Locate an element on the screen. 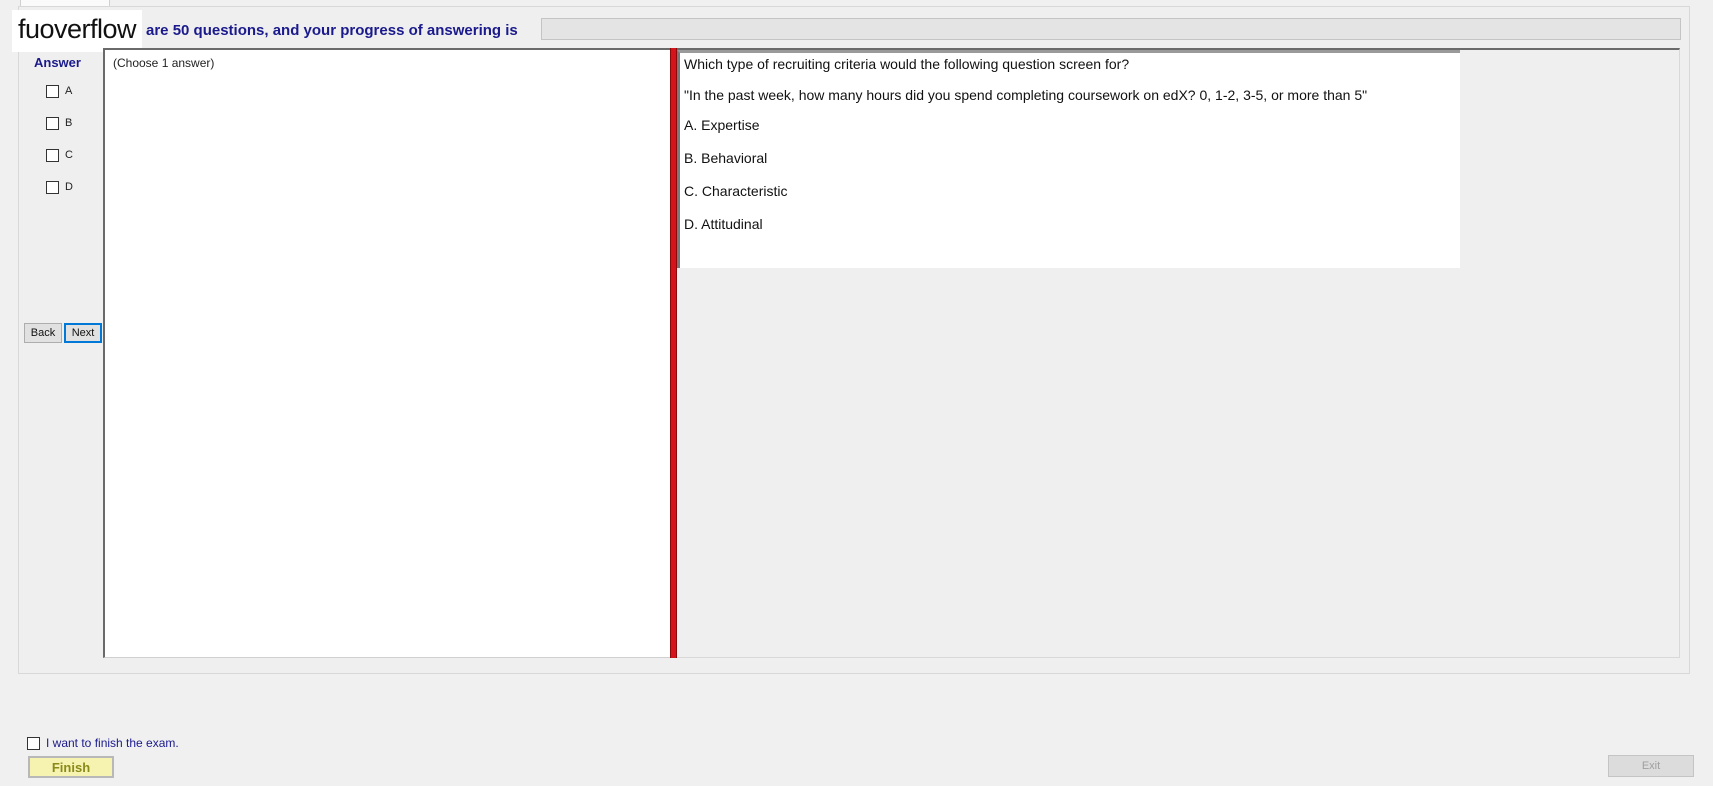  answer-option-label: A is located at coordinates (69, 91).